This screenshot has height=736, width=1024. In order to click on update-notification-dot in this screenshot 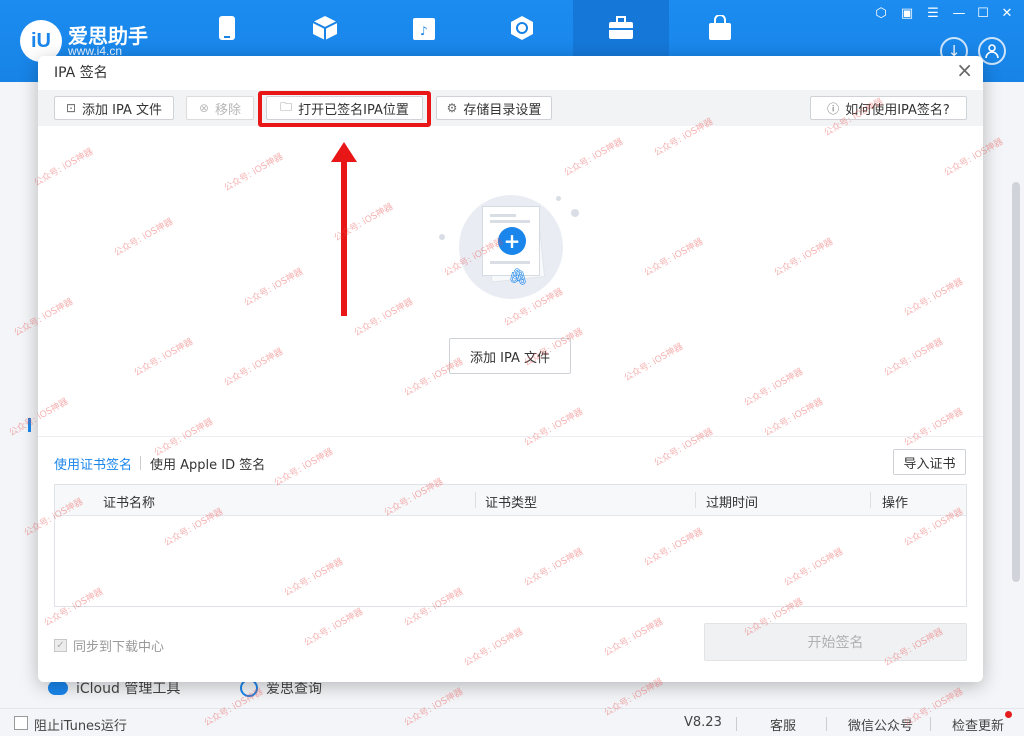, I will do `click(1008, 714)`.